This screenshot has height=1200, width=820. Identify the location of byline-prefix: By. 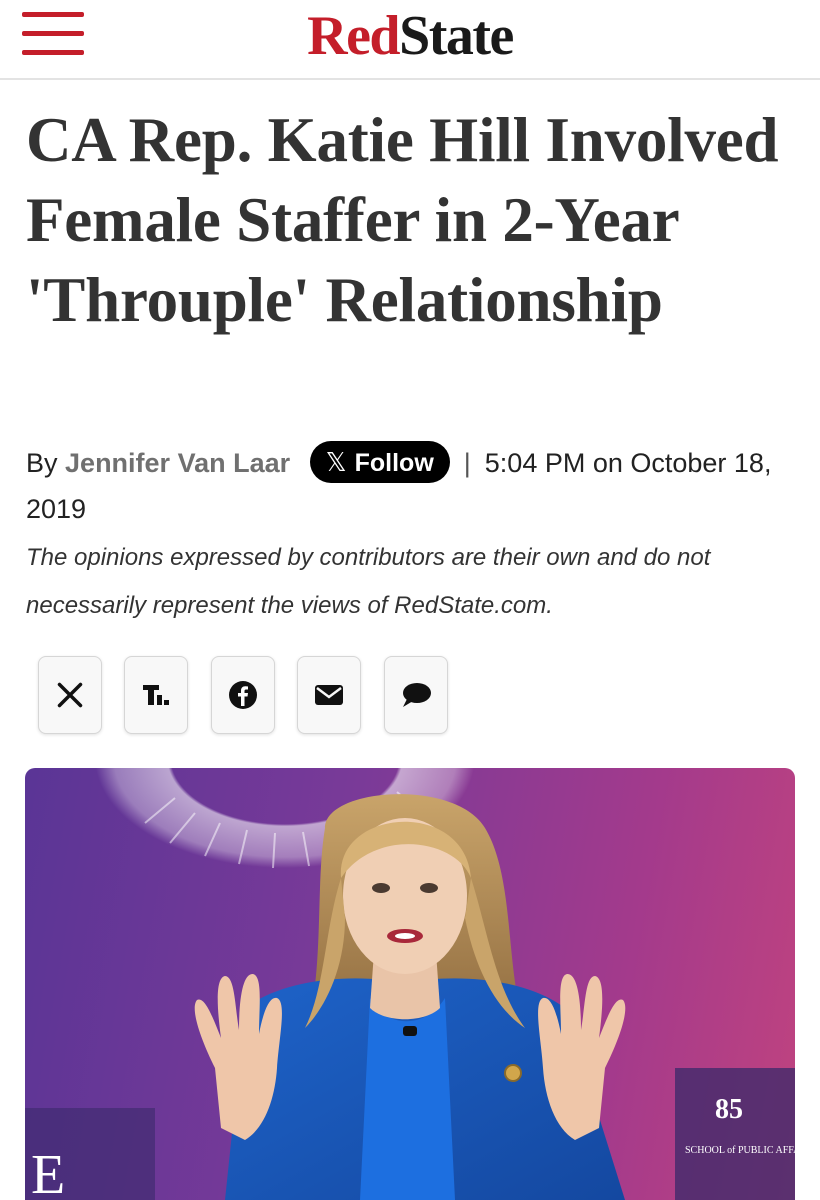
(42, 463).